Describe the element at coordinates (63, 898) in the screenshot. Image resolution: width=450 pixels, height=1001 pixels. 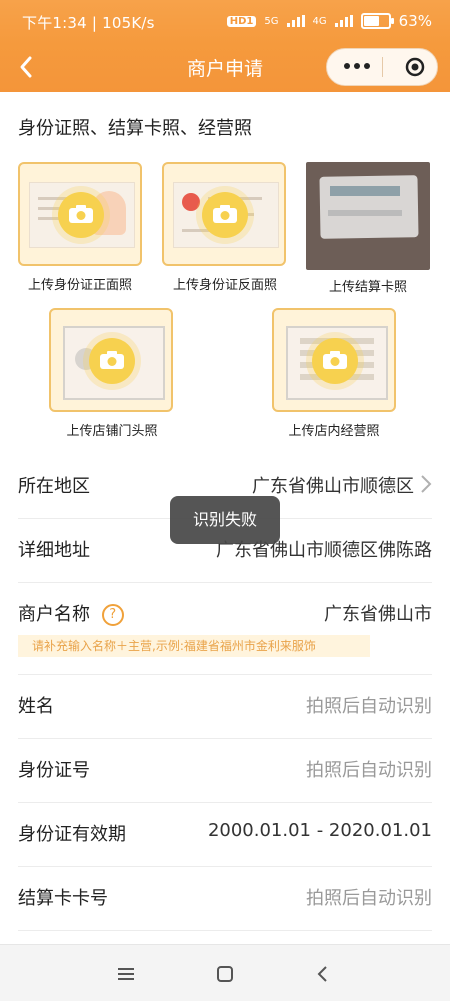
I see `card-number-label: 结算卡卡号` at that location.